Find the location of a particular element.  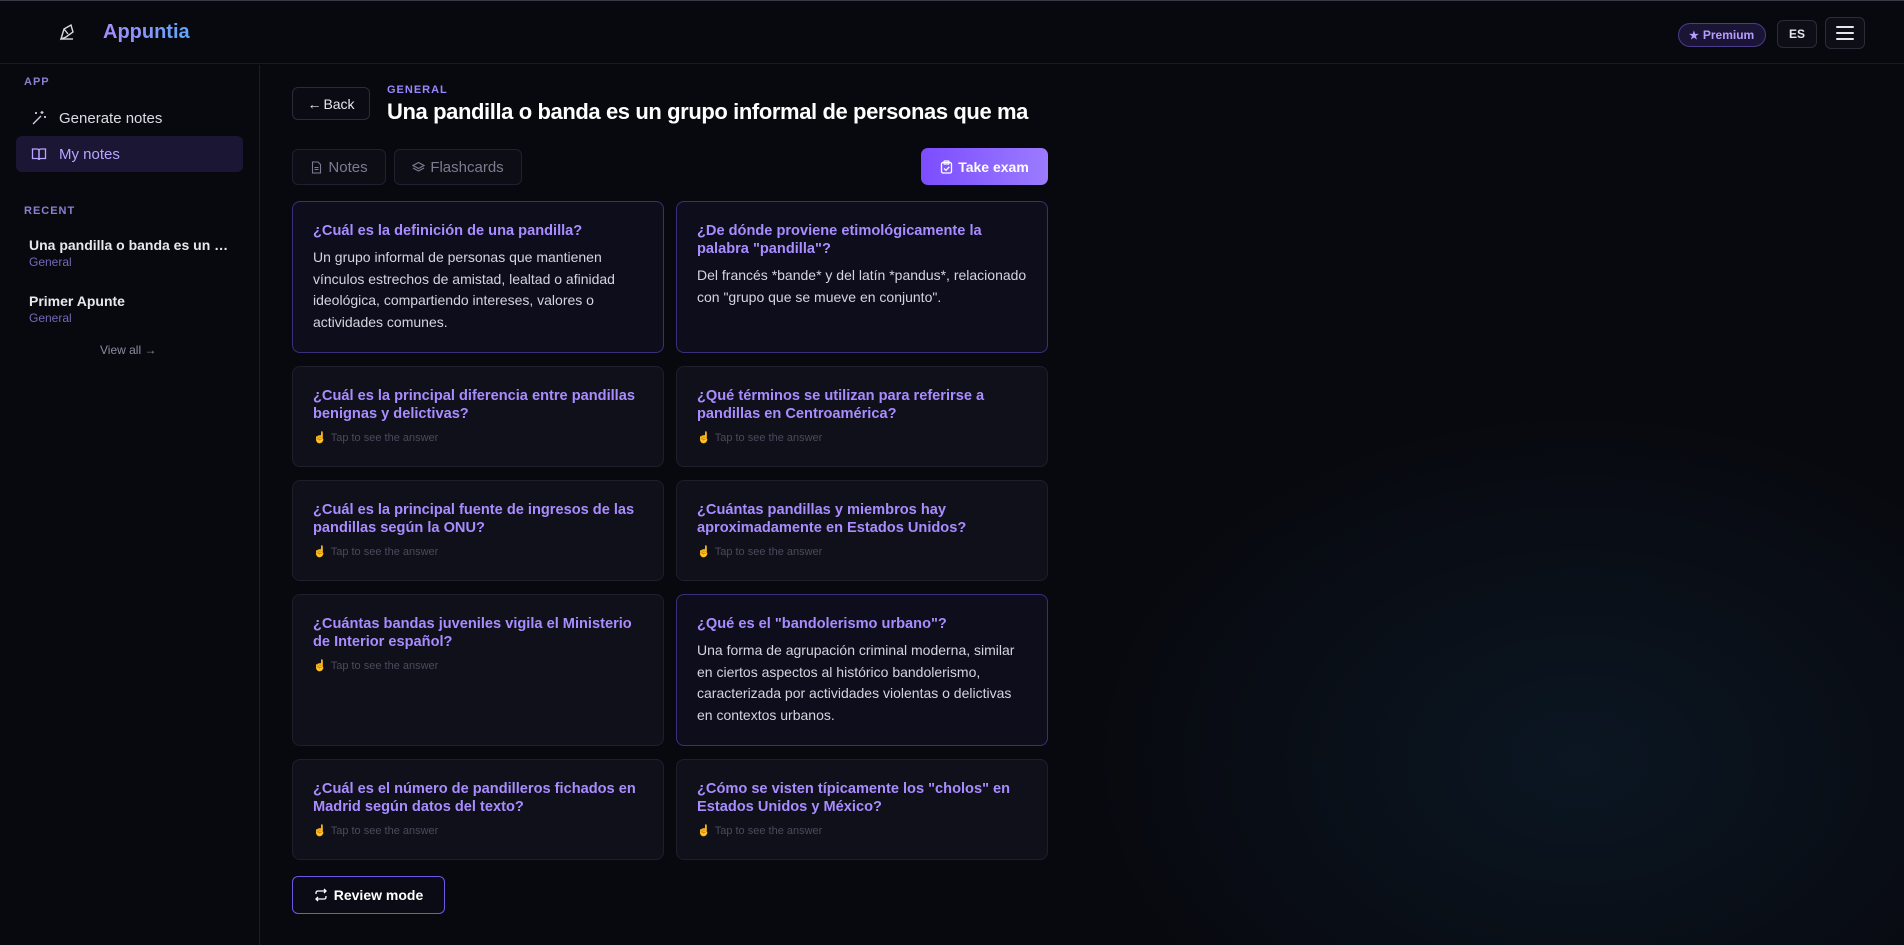

star-icon: ★ is located at coordinates (1694, 35).